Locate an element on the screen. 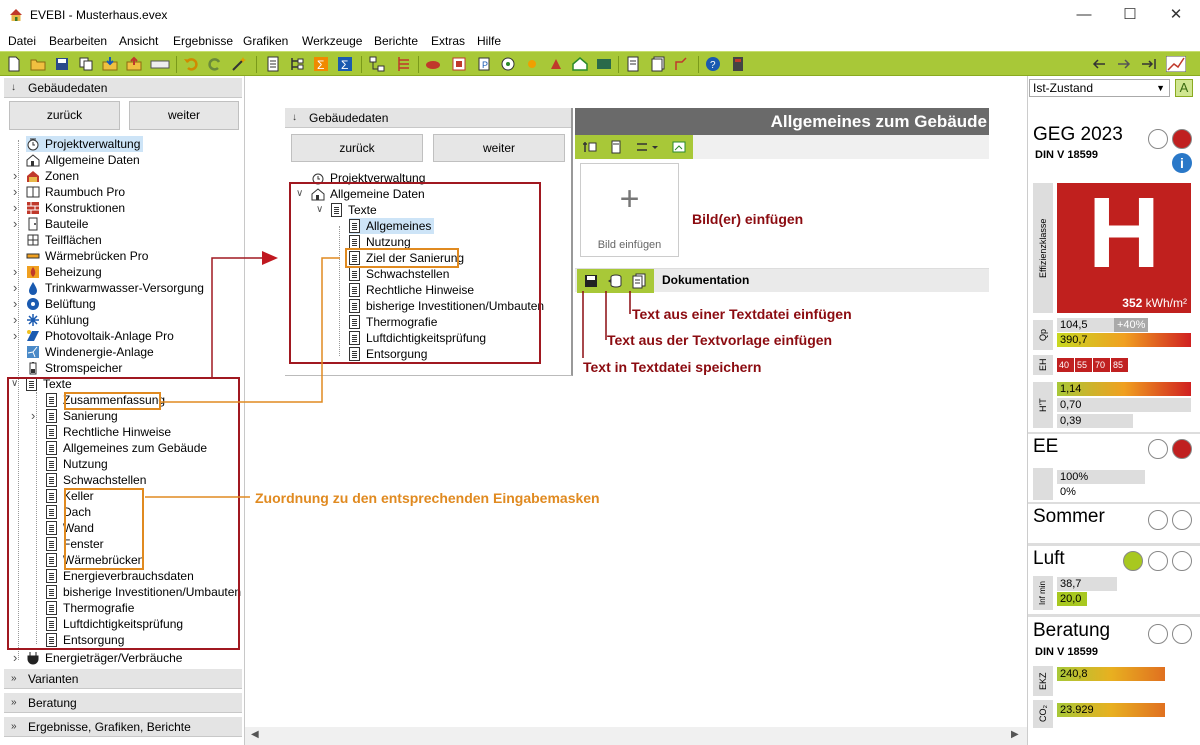 The height and width of the screenshot is (745, 1200). export-icon is located at coordinates (134, 64).